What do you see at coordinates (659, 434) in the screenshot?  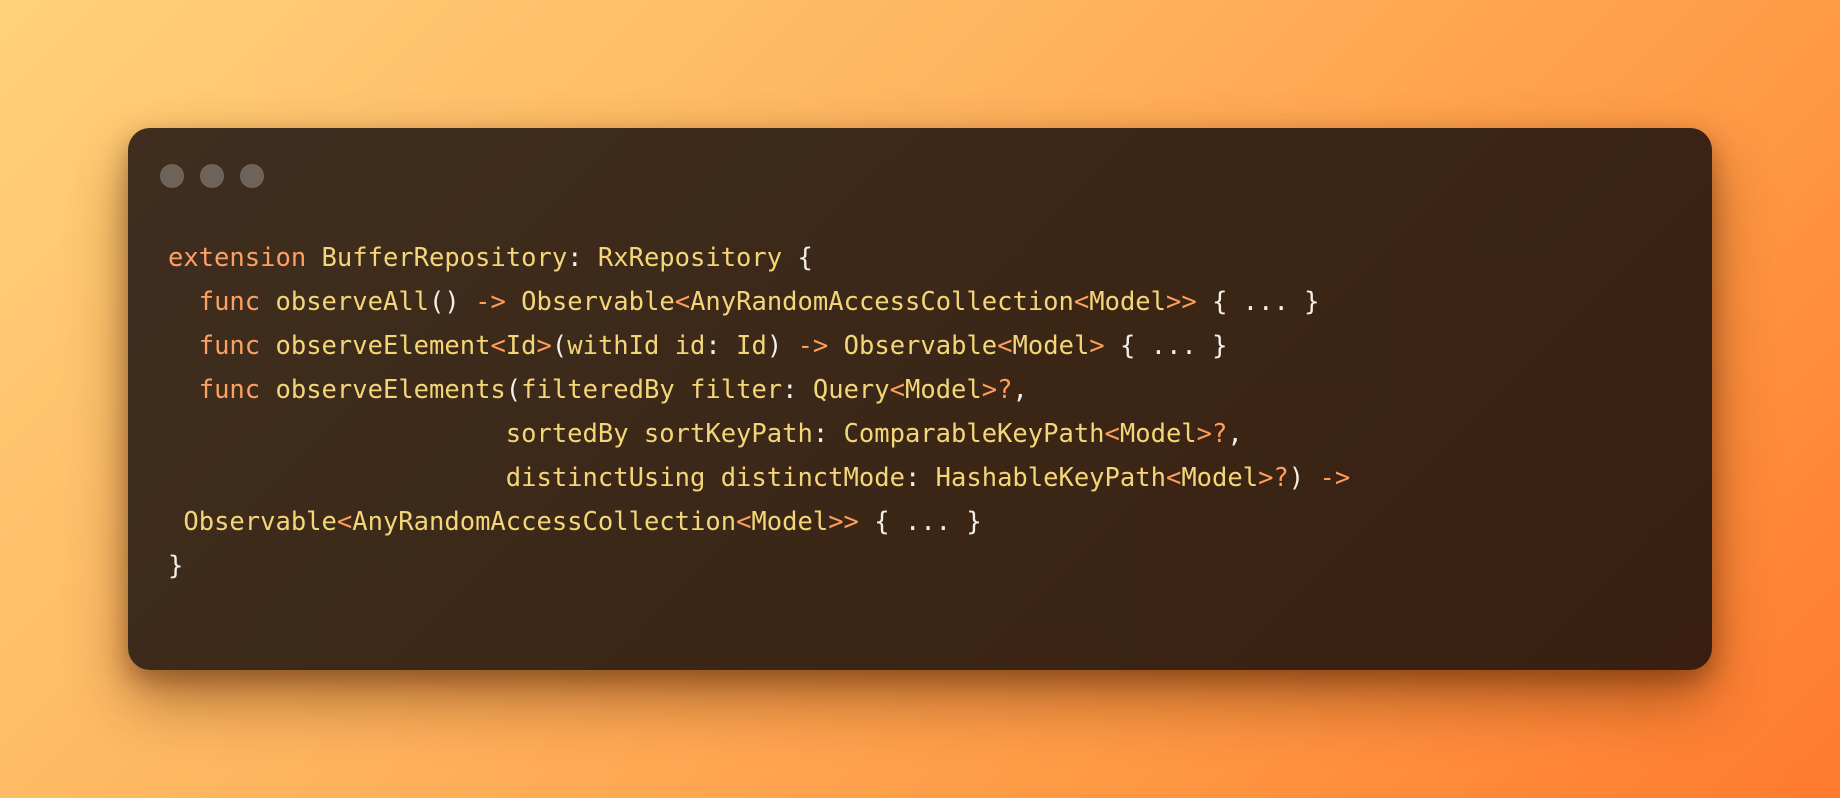 I see `code-token: sortedBy sortKeyPath` at bounding box center [659, 434].